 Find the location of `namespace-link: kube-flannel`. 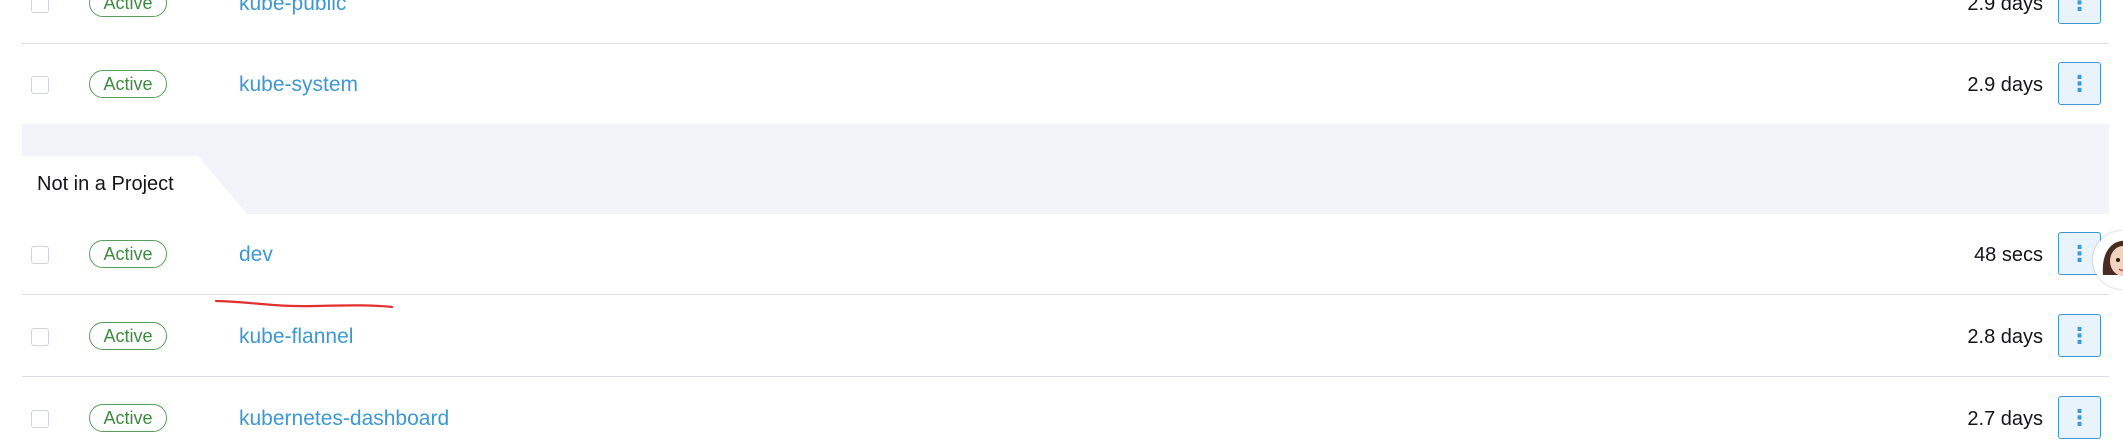

namespace-link: kube-flannel is located at coordinates (296, 337).